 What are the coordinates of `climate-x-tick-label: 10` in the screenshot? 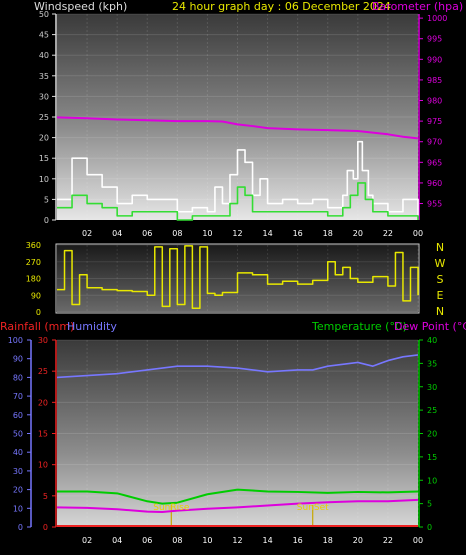 It's located at (207, 540).